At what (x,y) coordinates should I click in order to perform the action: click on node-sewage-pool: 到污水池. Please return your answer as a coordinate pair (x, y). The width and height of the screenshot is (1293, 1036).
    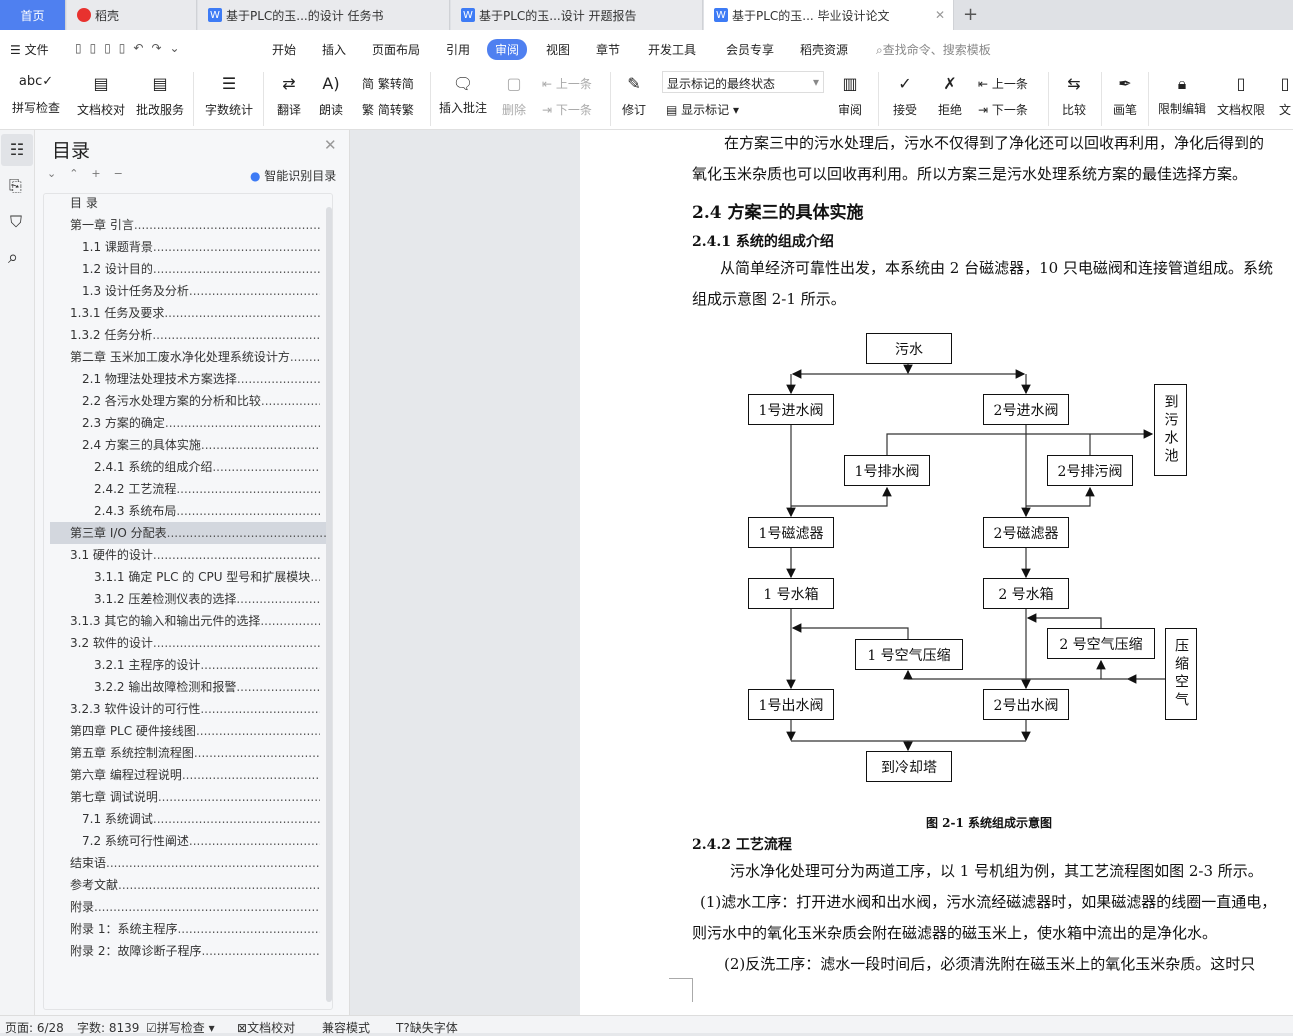
    Looking at the image, I should click on (1170, 430).